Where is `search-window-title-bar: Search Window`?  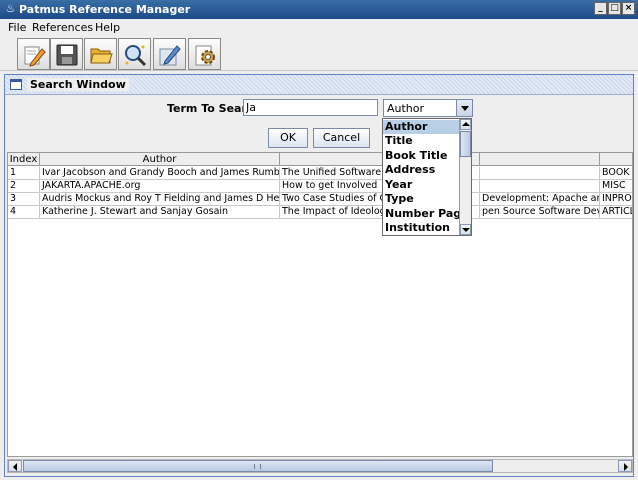
search-window-title-bar: Search Window is located at coordinates (319, 85).